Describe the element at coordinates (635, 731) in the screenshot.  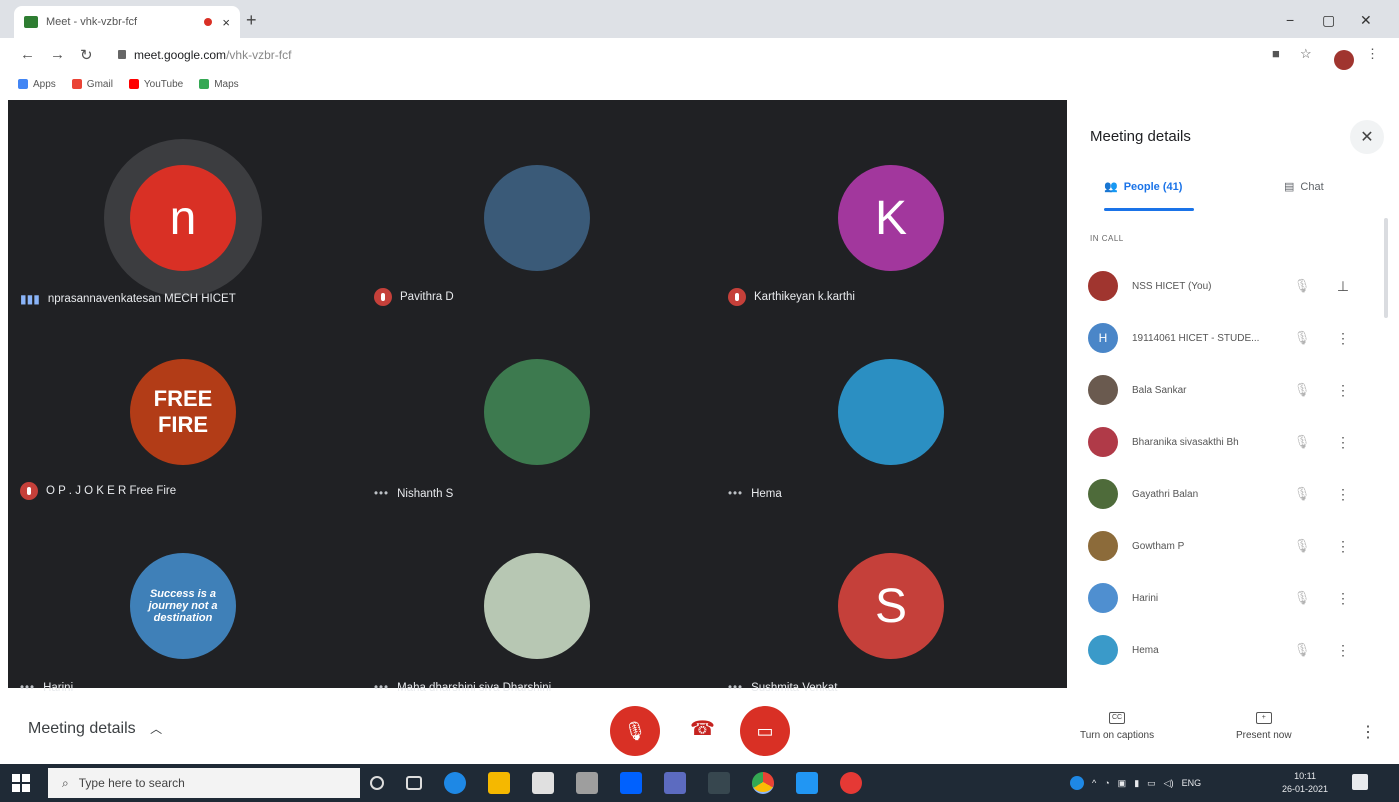
I see `microphone-toggle-button: 🎙` at that location.